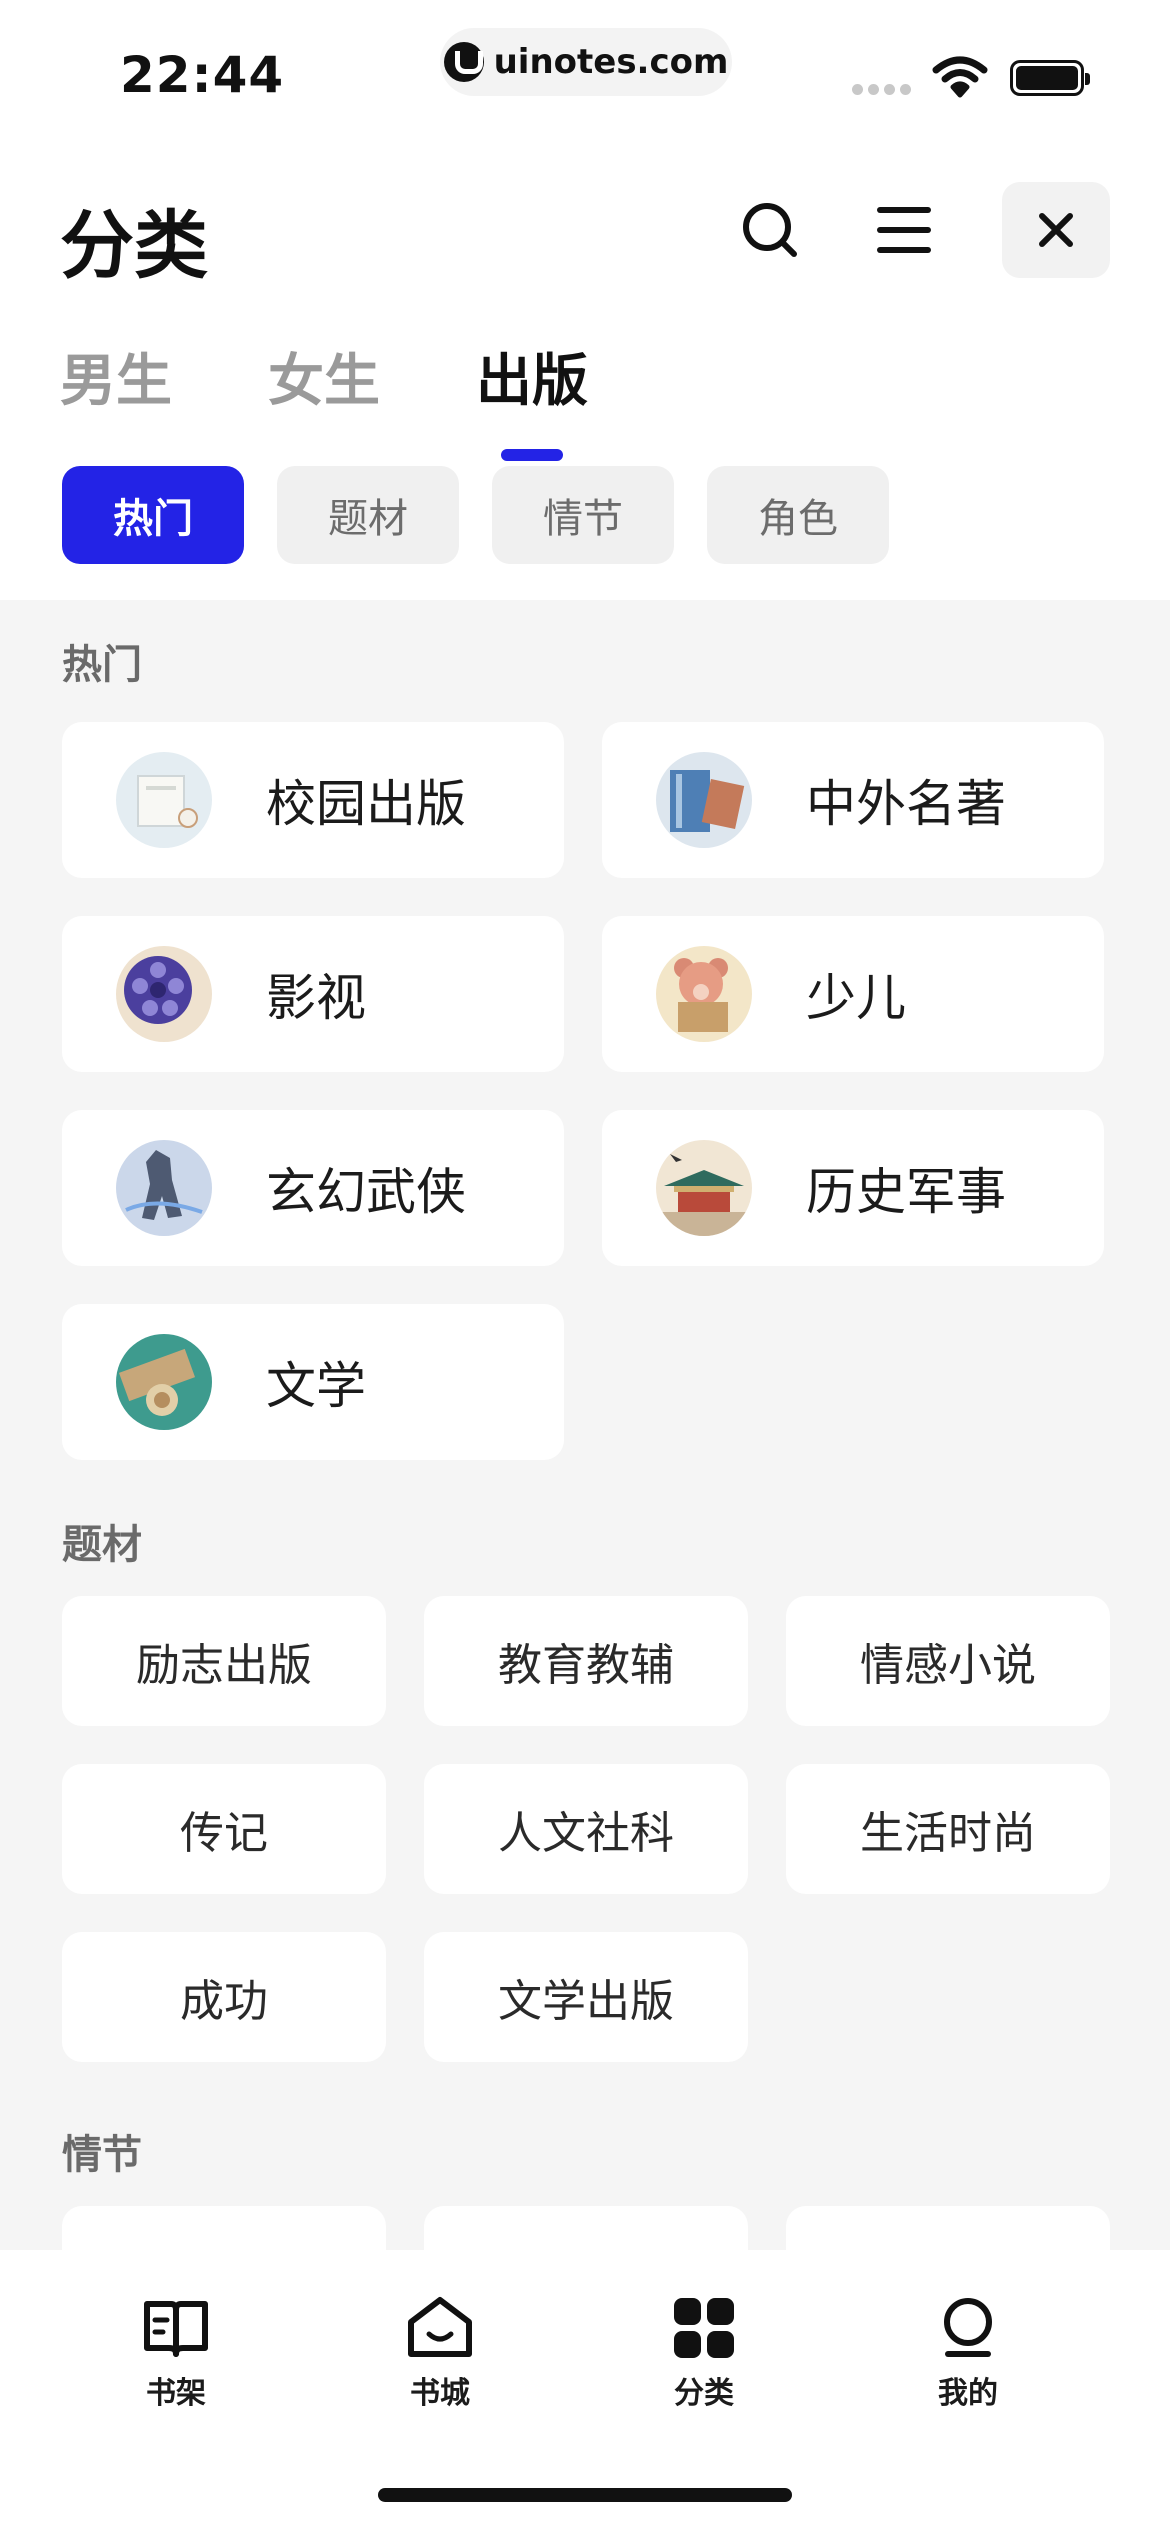  I want to click on theme-tag: 励志出版, so click(224, 1661).